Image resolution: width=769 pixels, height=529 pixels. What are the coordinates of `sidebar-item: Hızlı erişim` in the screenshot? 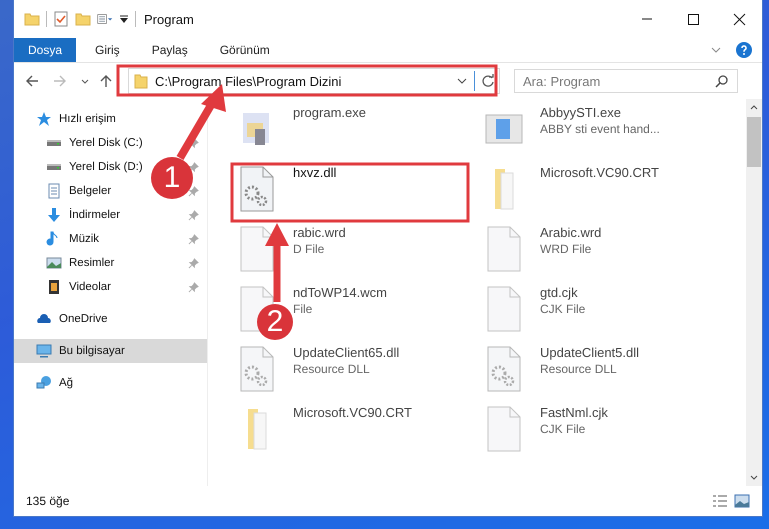 It's located at (87, 119).